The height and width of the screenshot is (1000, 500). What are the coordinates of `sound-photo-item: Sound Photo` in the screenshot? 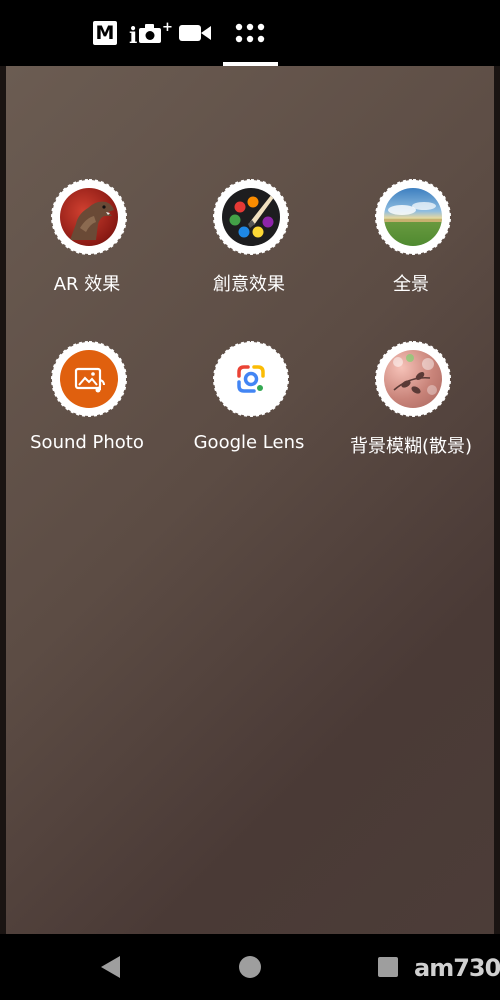 It's located at (87, 412).